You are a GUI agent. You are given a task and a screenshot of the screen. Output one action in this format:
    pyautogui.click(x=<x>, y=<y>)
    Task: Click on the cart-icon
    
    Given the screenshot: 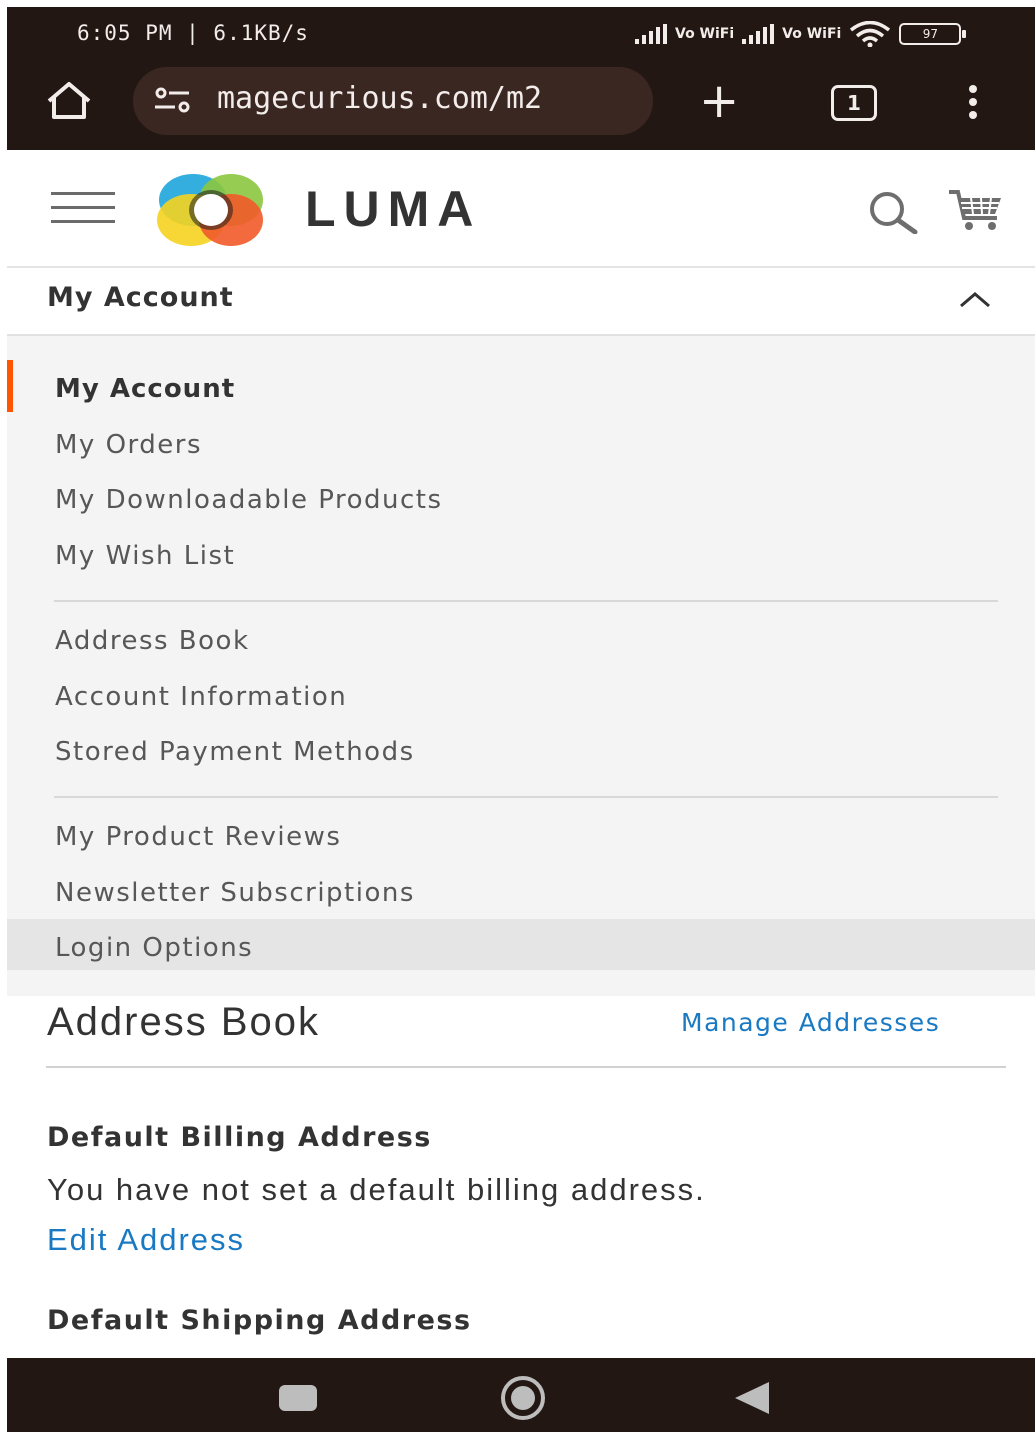 What is the action you would take?
    pyautogui.click(x=975, y=209)
    